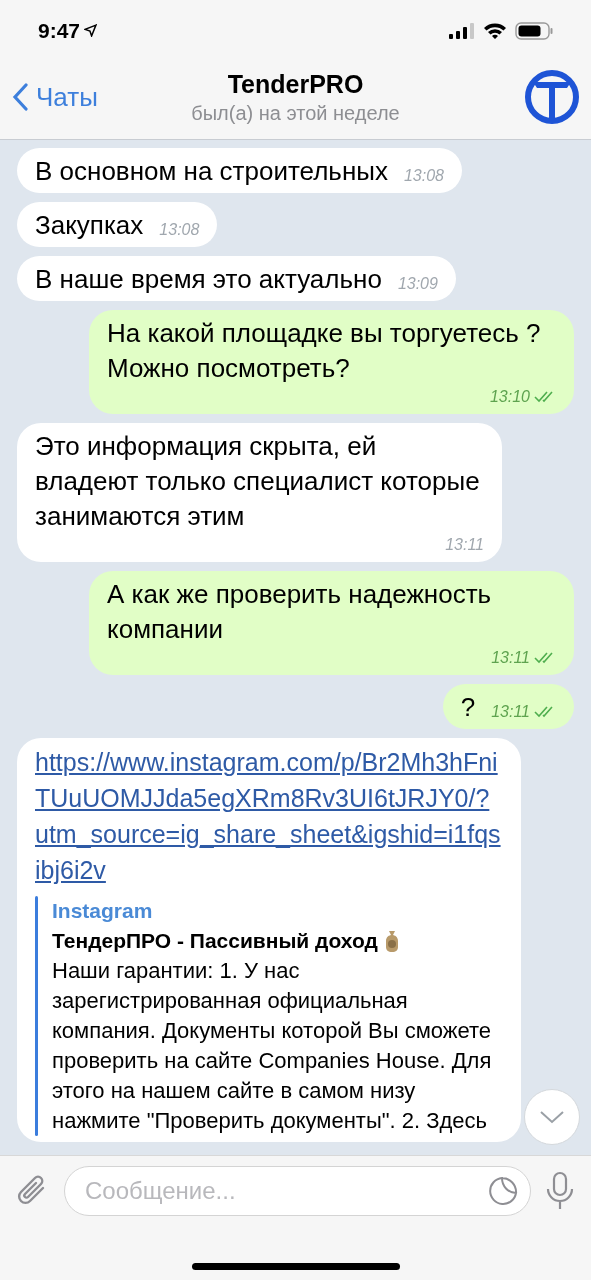 This screenshot has height=1280, width=591. I want to click on chat-title: TenderPRO, so click(295, 84).